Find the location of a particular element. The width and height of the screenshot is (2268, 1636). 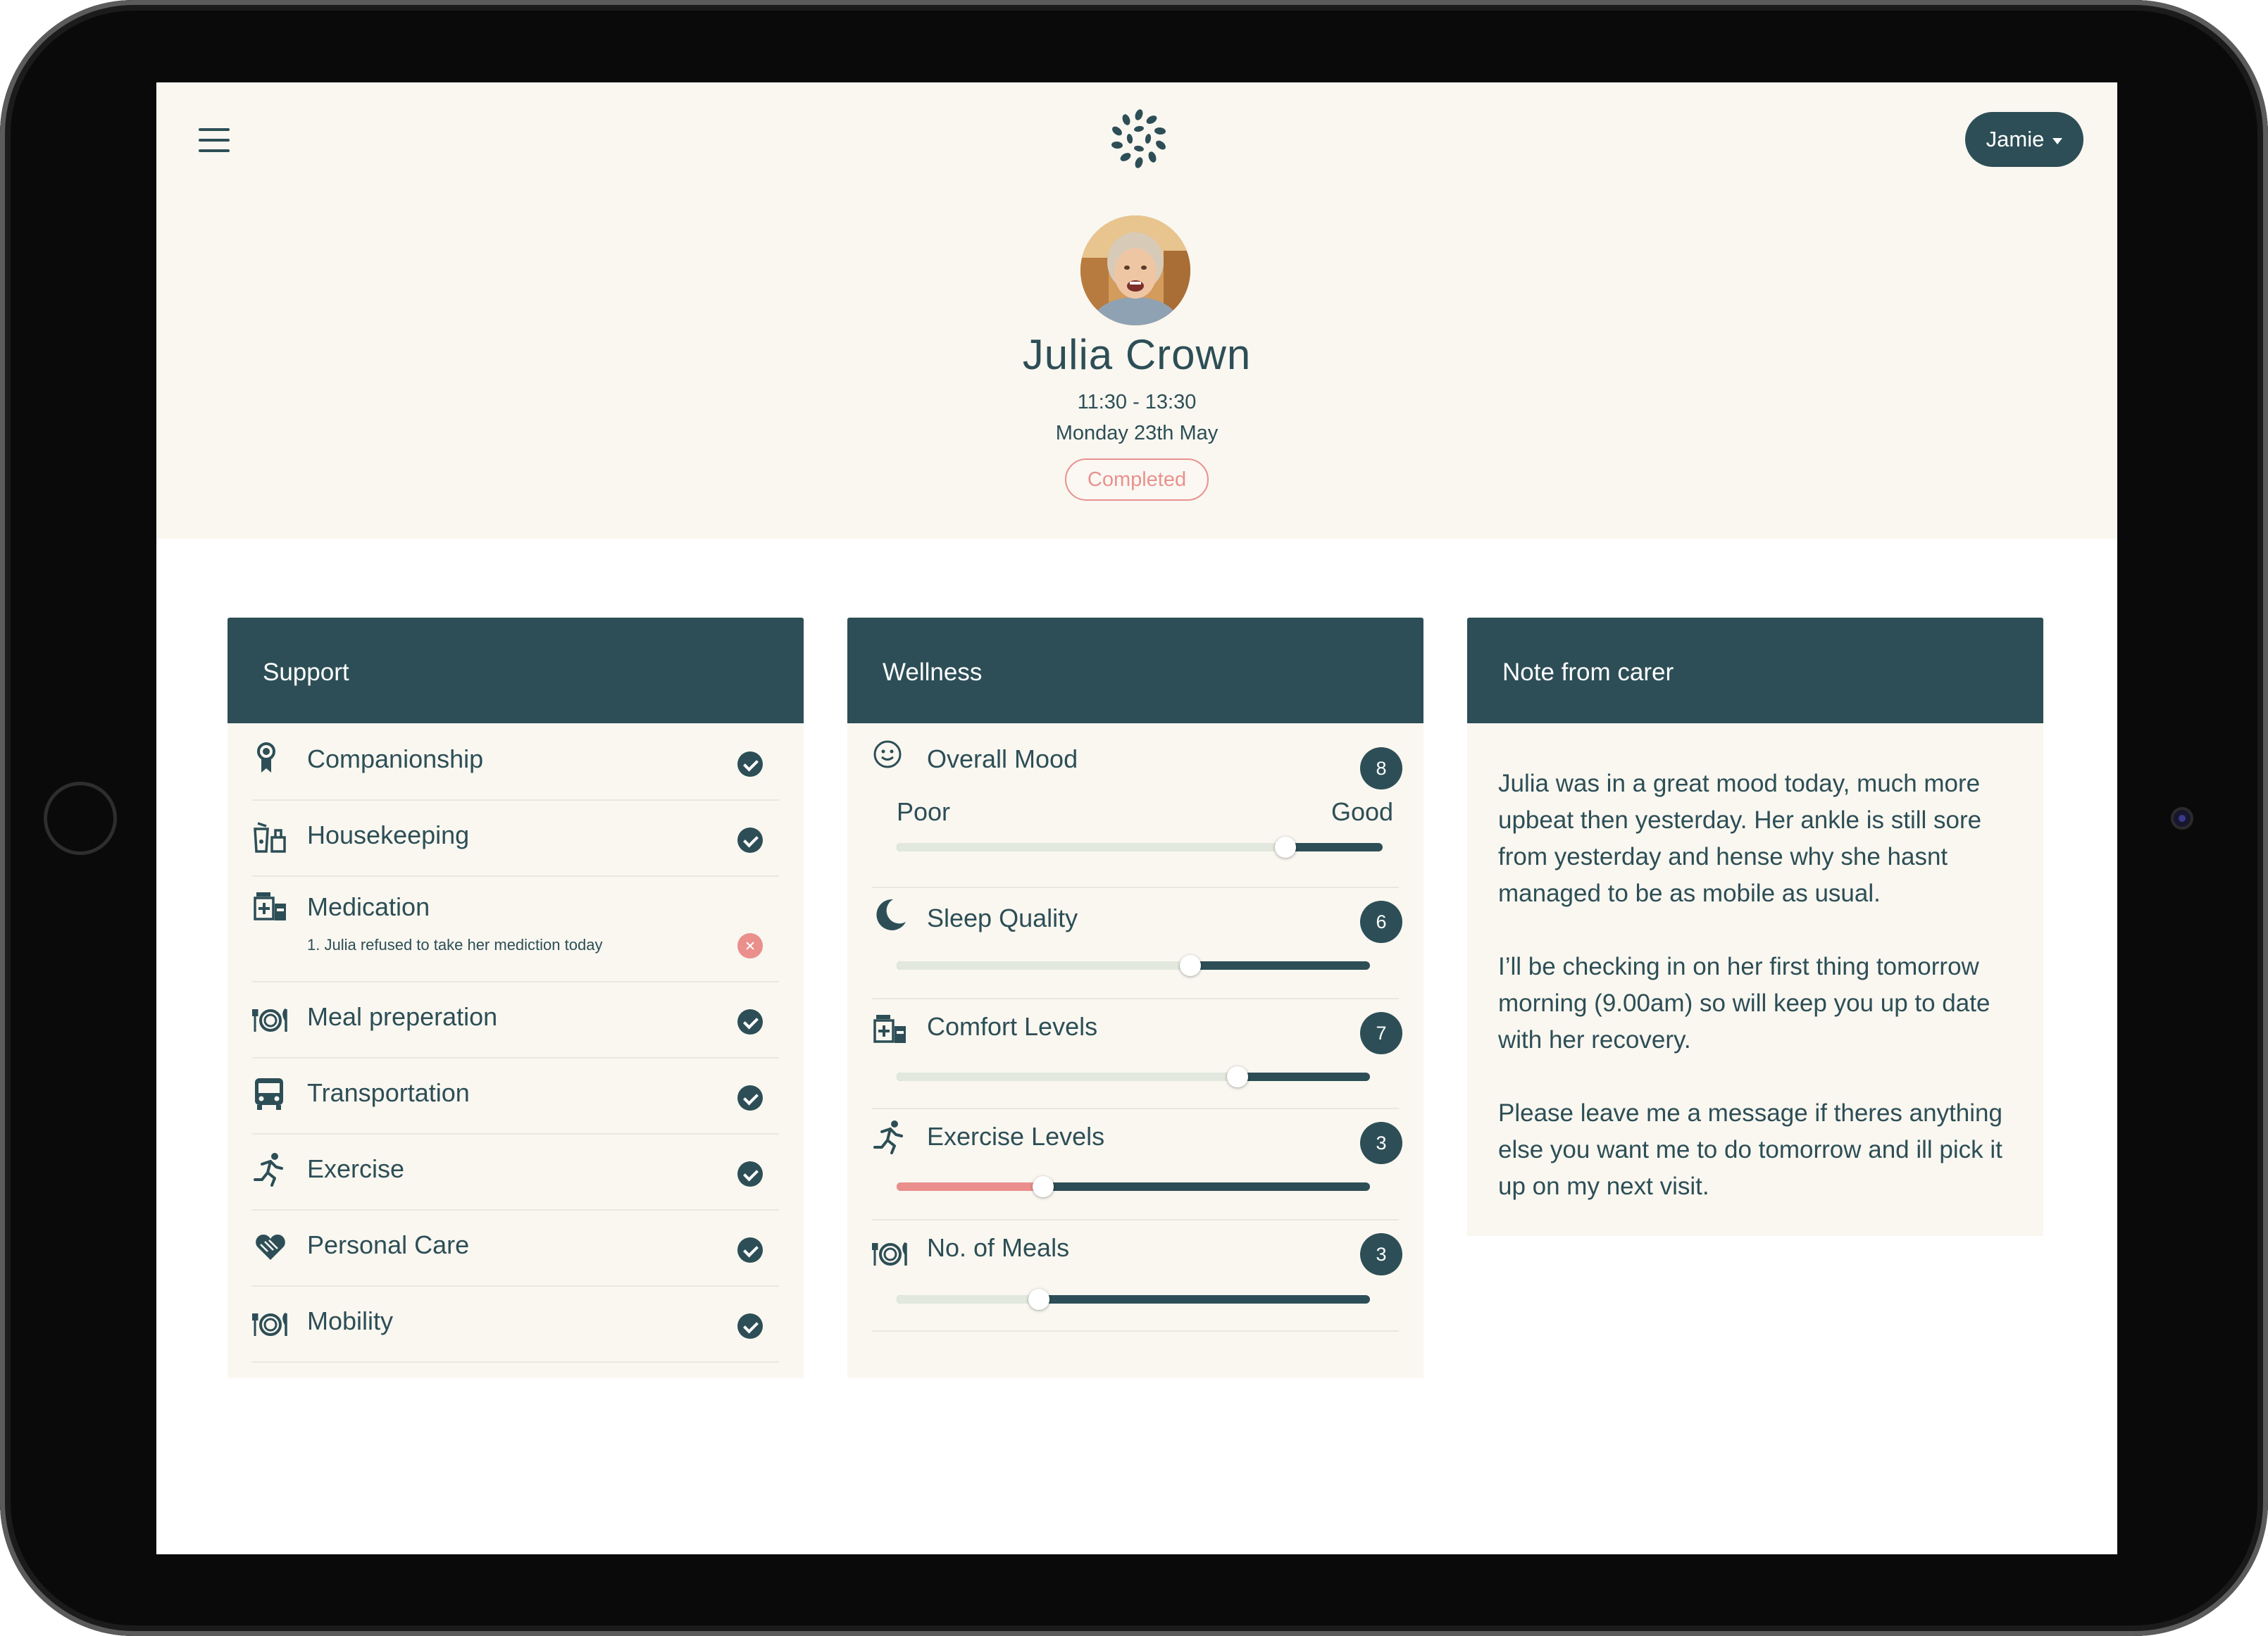

scale-high-label: Good is located at coordinates (1362, 811).